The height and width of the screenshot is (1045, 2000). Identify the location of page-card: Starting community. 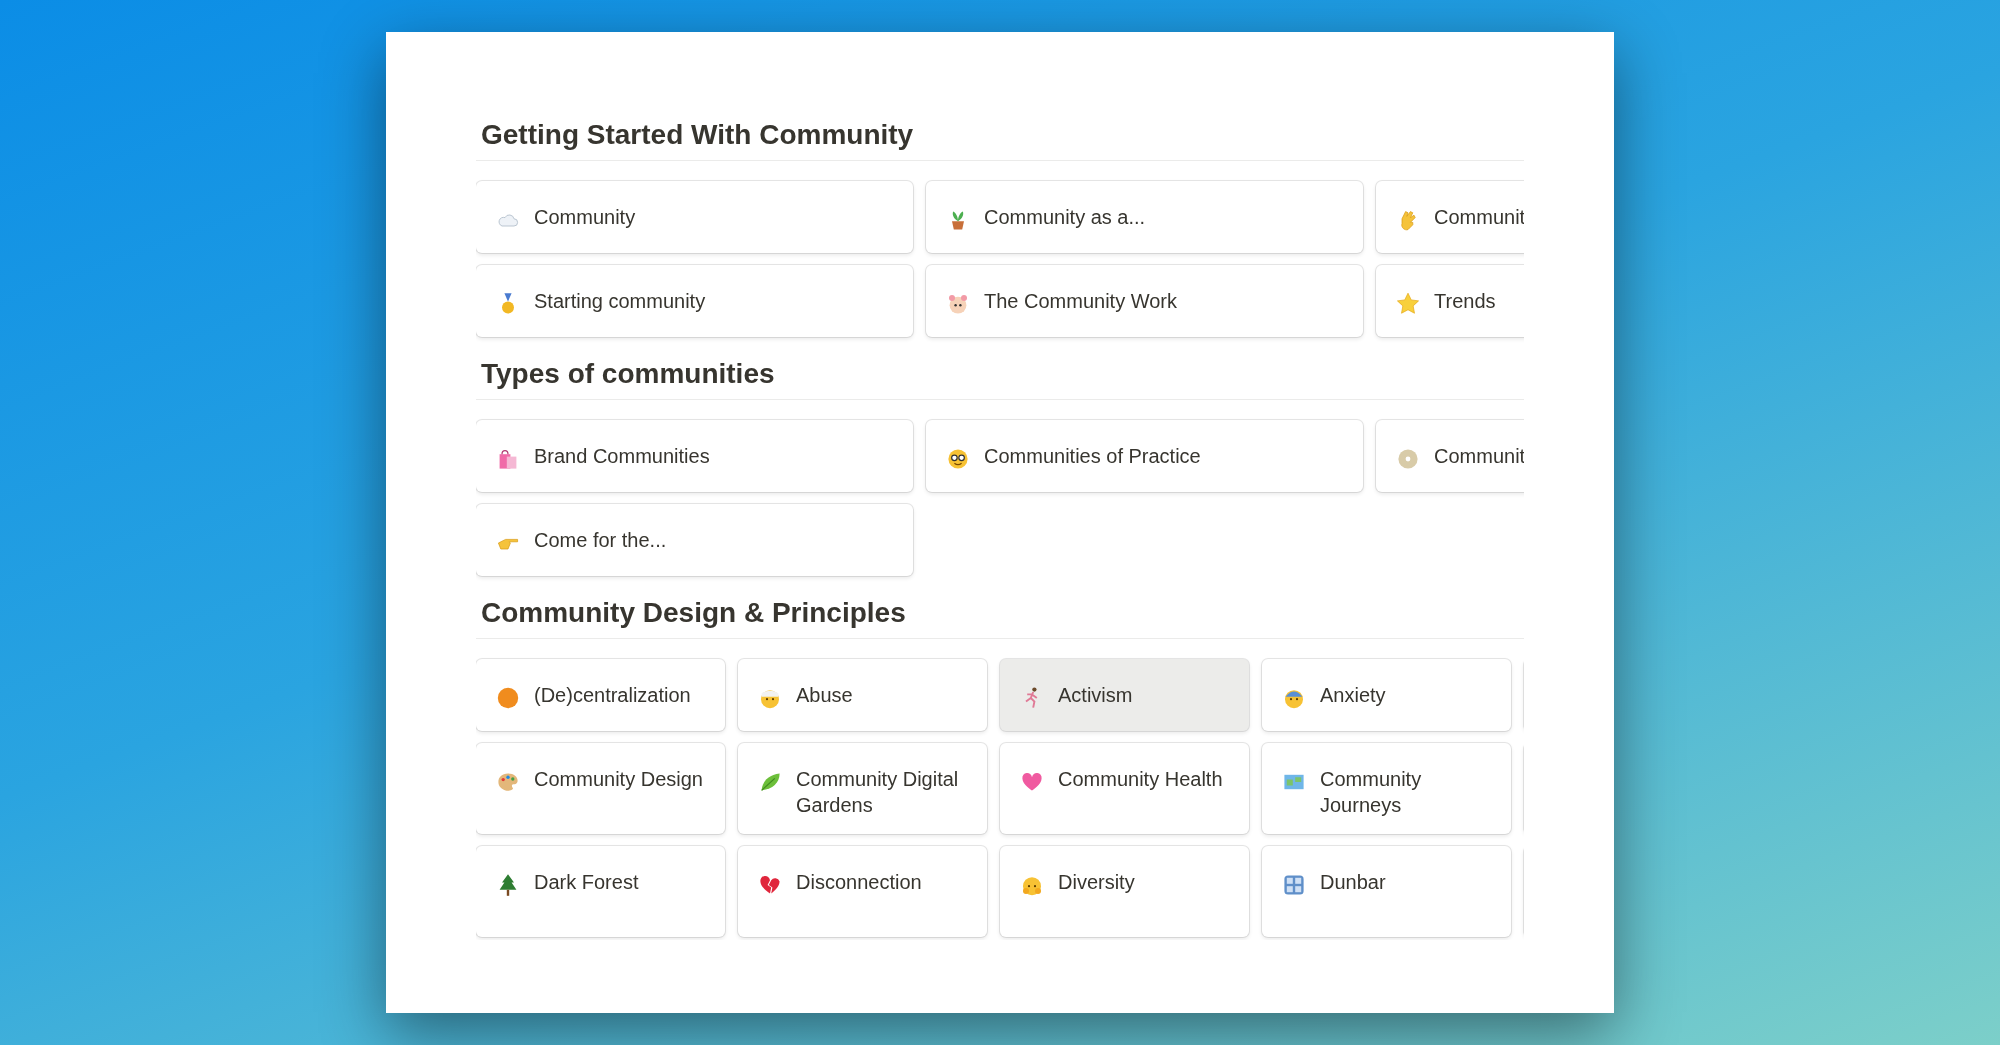
(694, 301).